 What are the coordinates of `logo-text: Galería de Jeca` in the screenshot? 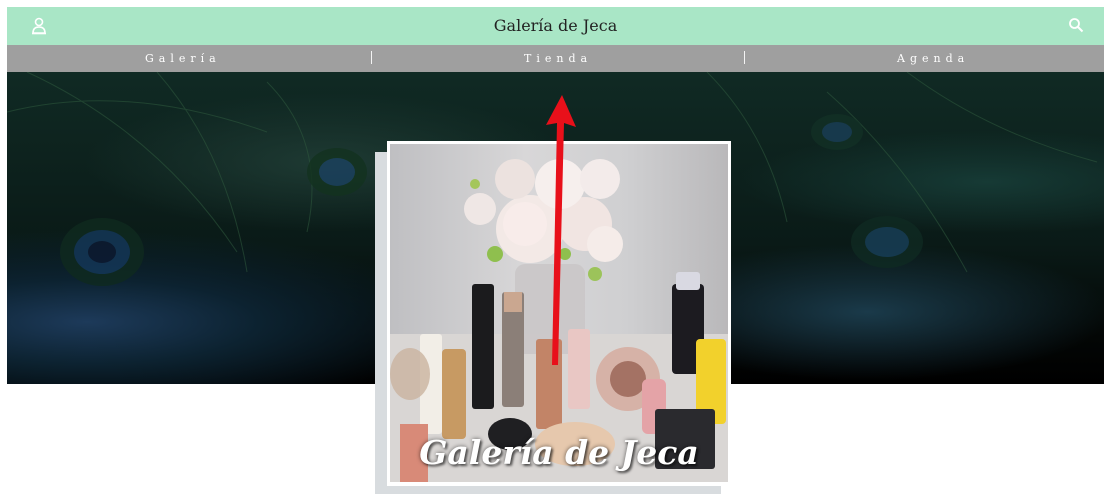 It's located at (559, 452).